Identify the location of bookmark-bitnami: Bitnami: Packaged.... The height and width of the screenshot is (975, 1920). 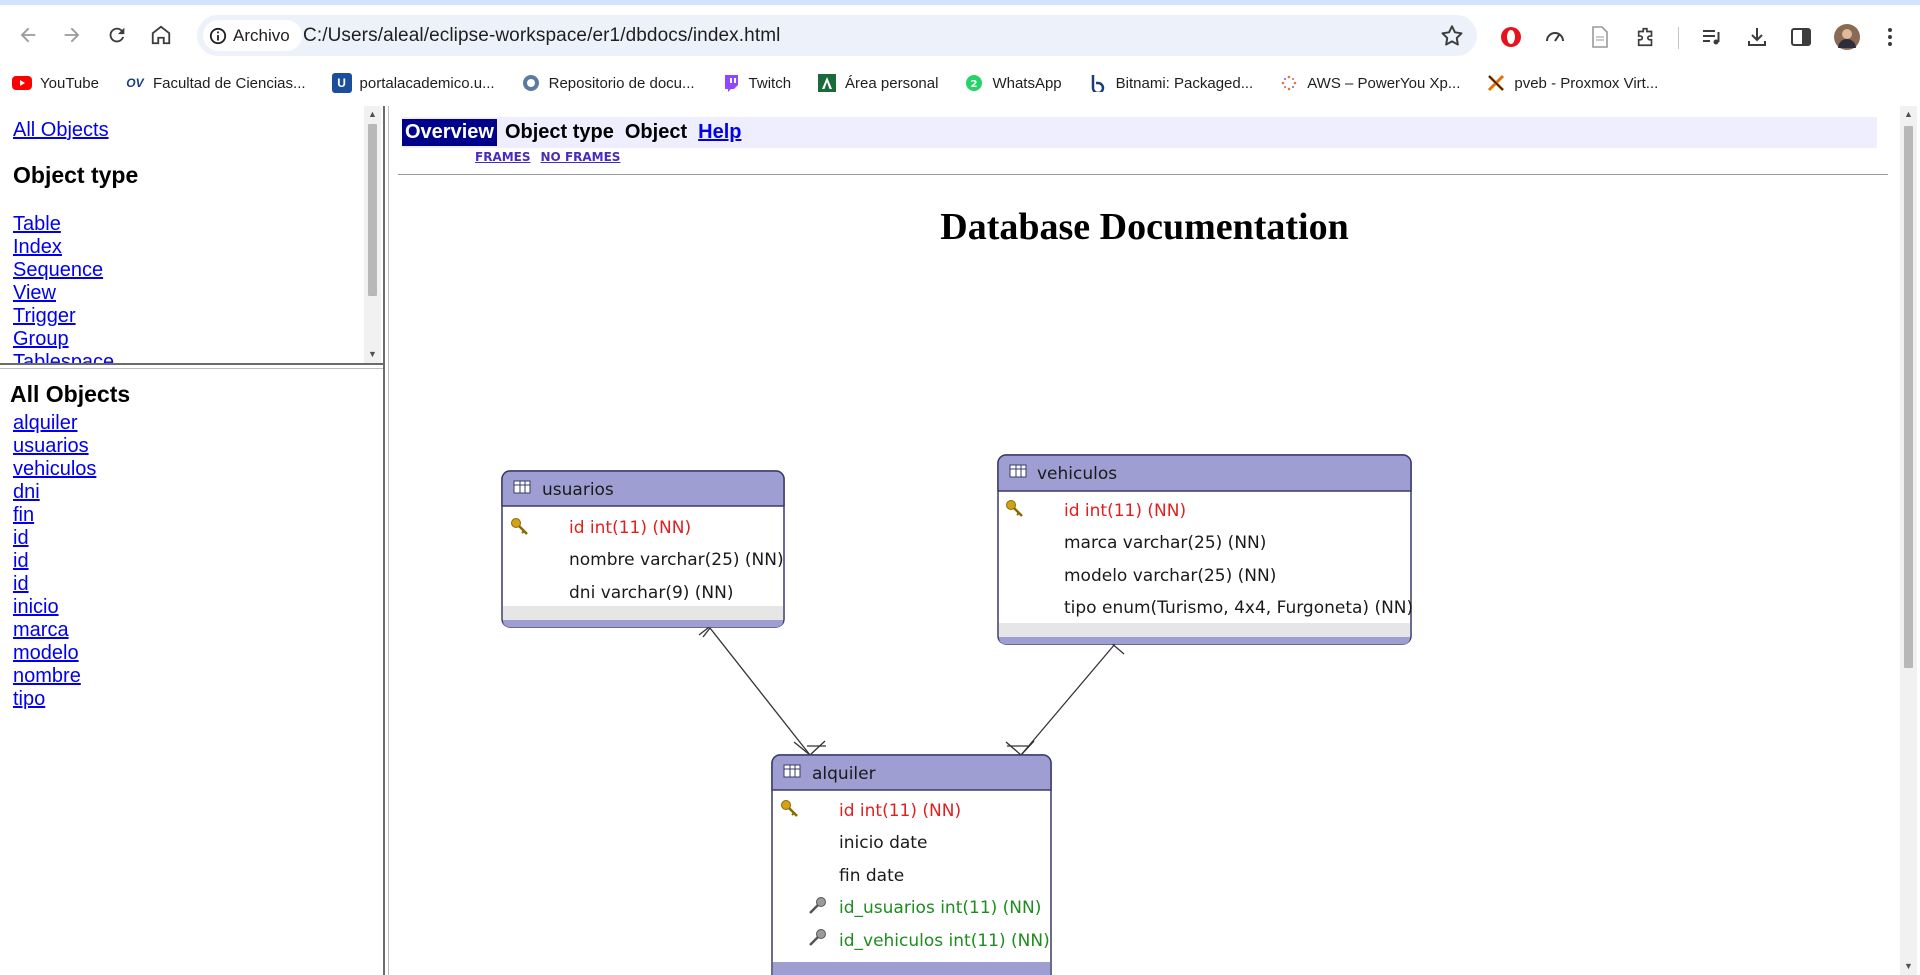
(1171, 83).